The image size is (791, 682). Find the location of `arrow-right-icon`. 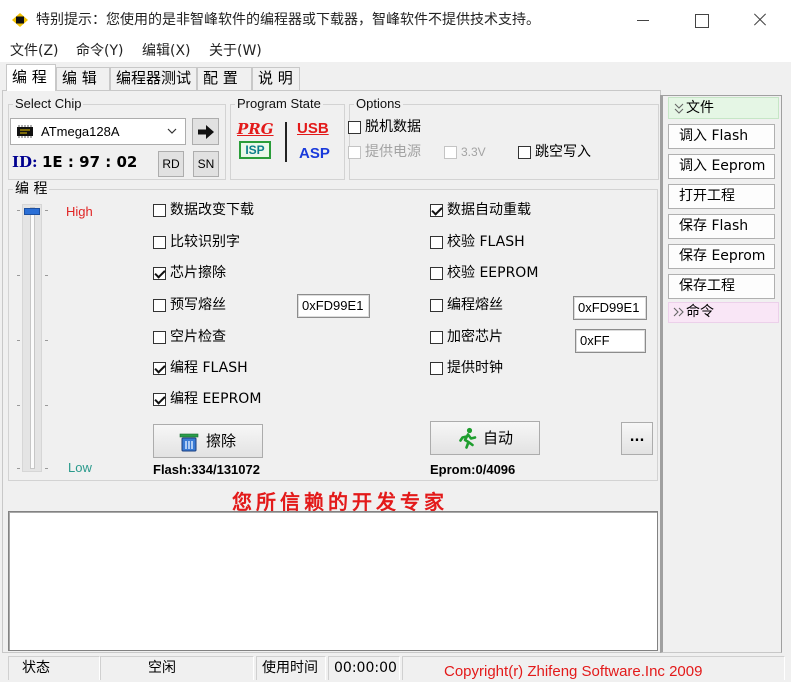

arrow-right-icon is located at coordinates (206, 132).